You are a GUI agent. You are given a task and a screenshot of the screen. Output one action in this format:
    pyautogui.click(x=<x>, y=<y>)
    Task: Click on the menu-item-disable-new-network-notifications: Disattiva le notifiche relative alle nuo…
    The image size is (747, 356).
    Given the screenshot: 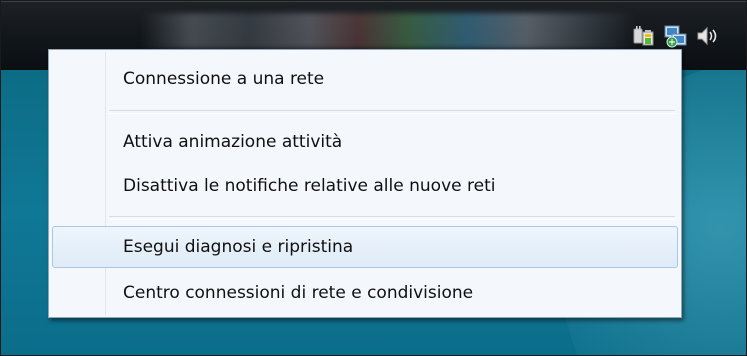 What is the action you would take?
    pyautogui.click(x=365, y=186)
    